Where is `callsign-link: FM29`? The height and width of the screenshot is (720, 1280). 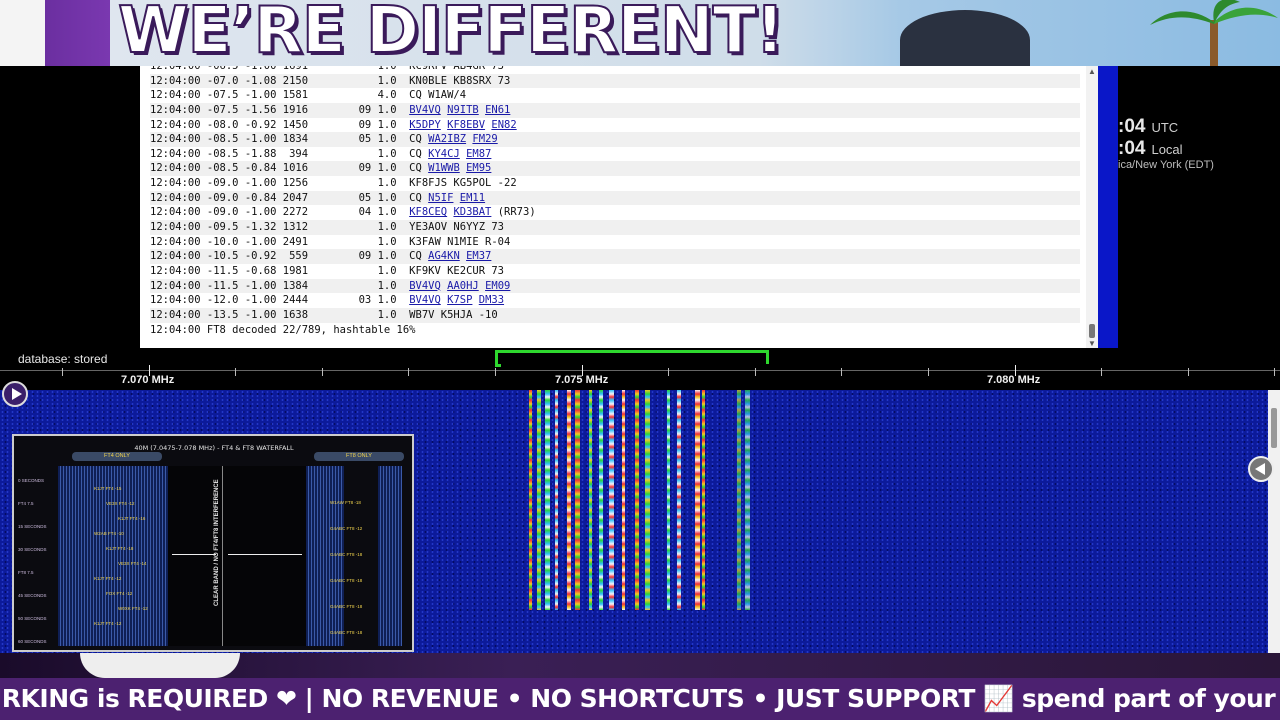
callsign-link: FM29 is located at coordinates (484, 139).